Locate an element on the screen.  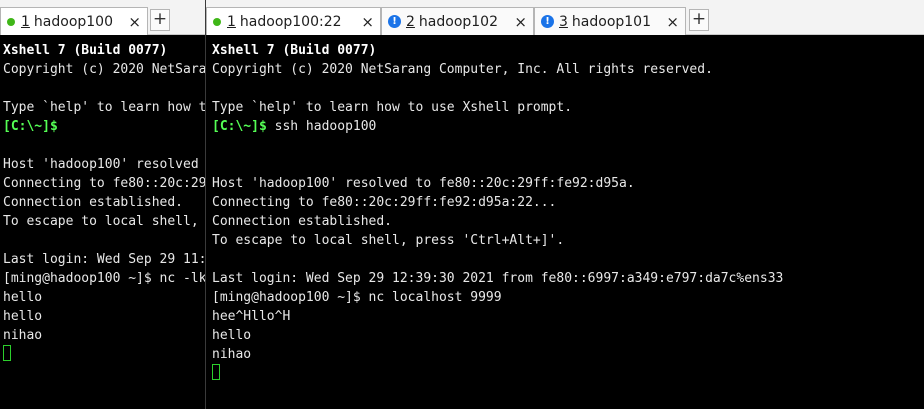
tab-number: 2 is located at coordinates (410, 21).